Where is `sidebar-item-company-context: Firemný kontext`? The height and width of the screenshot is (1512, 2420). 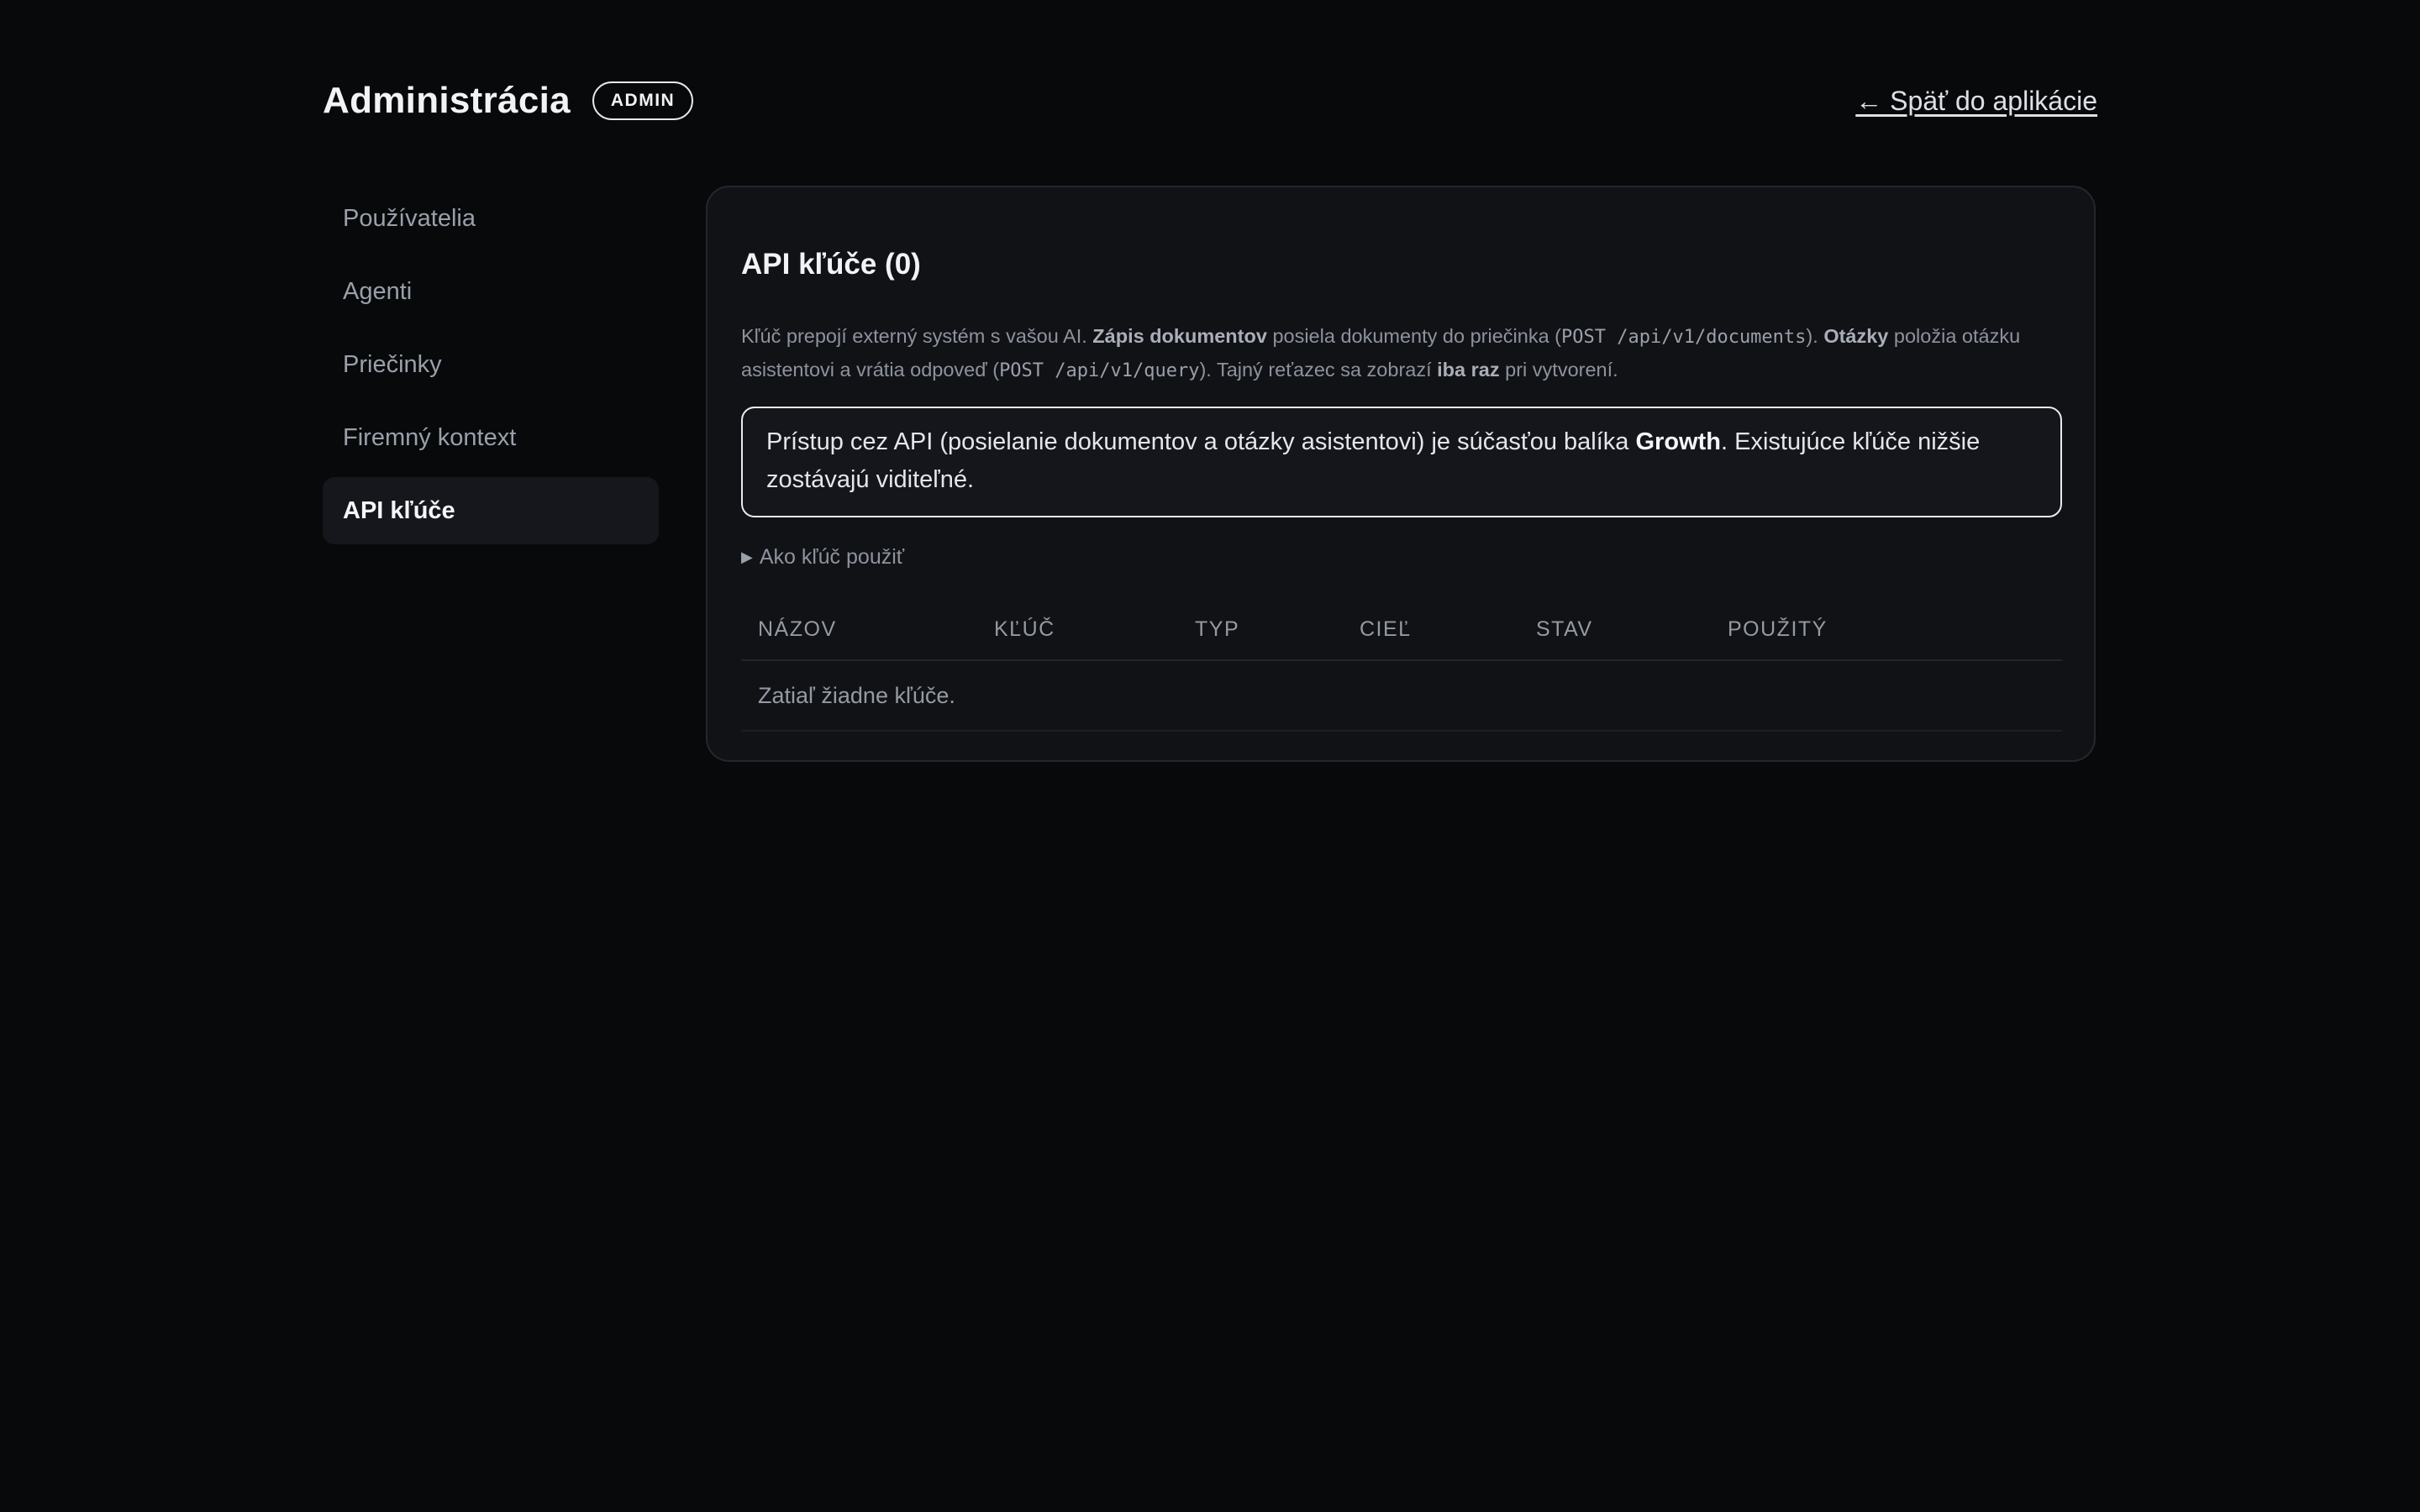 sidebar-item-company-context: Firemný kontext is located at coordinates (491, 437).